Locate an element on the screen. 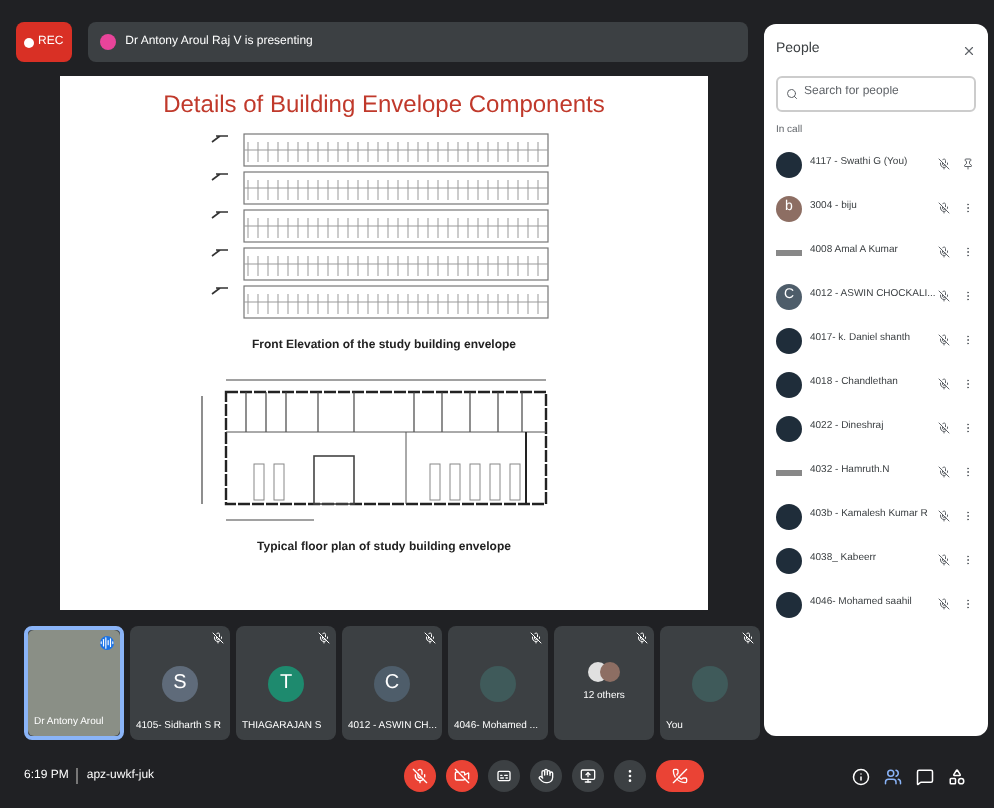 Image resolution: width=994 pixels, height=808 pixels. chat-icon is located at coordinates (925, 776).